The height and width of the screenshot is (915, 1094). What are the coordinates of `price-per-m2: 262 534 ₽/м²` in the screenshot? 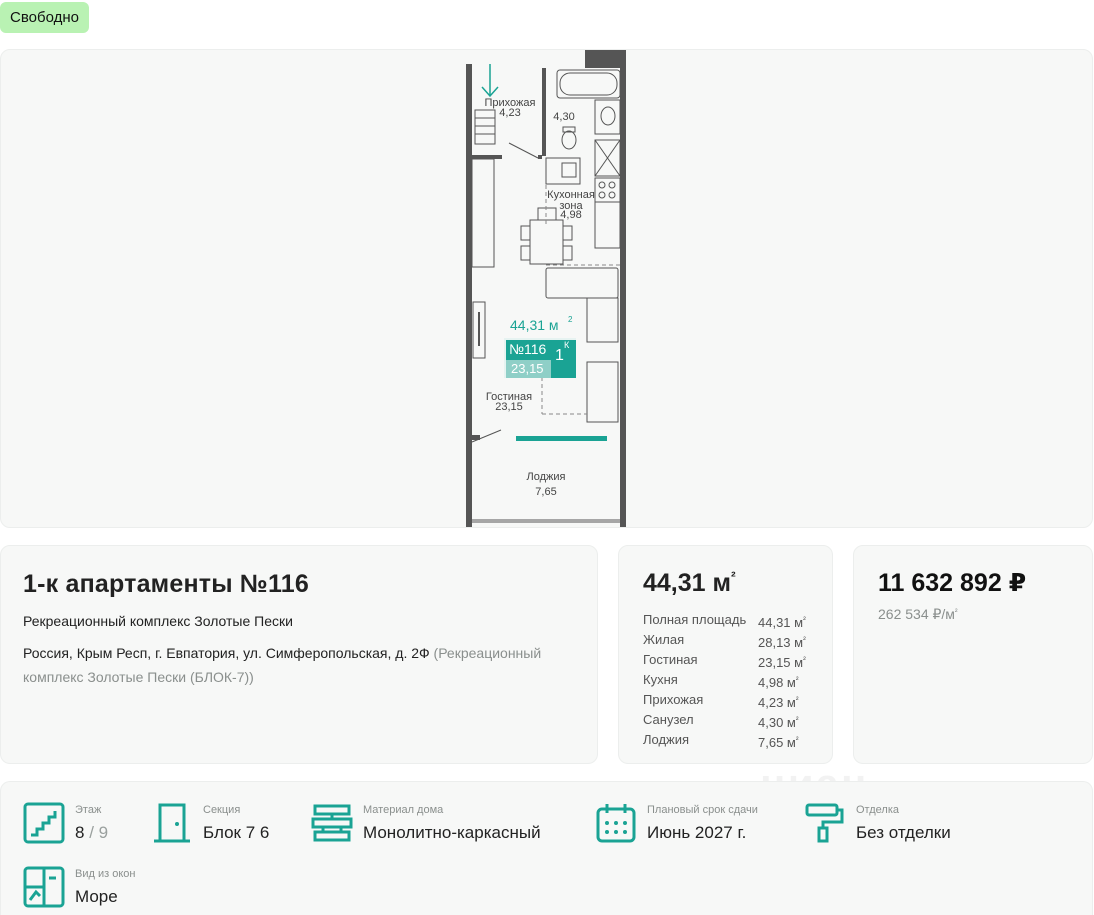 It's located at (918, 614).